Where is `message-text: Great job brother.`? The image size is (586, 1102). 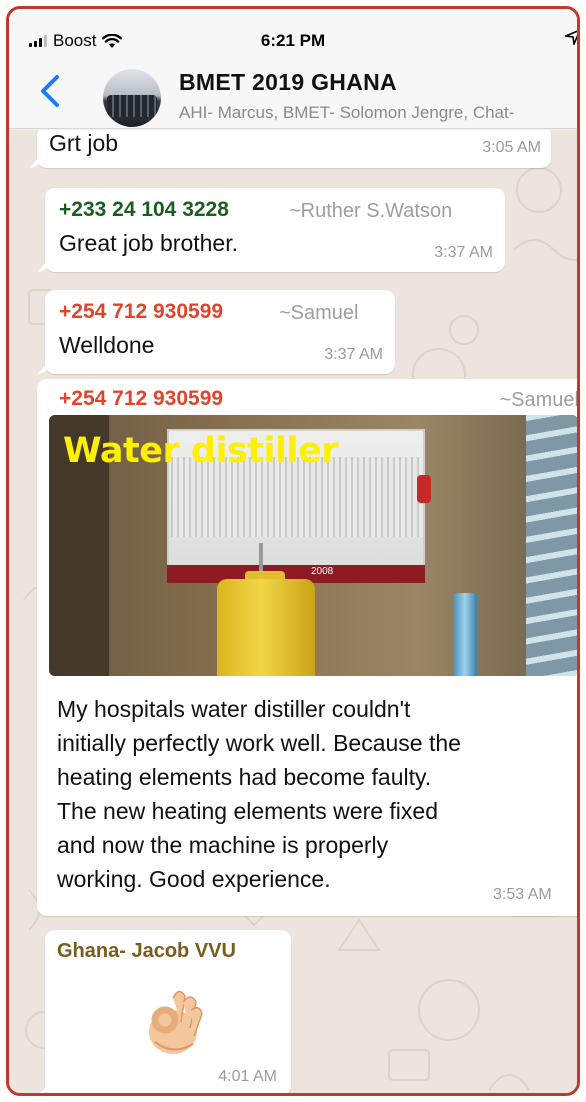 message-text: Great job brother. is located at coordinates (148, 243).